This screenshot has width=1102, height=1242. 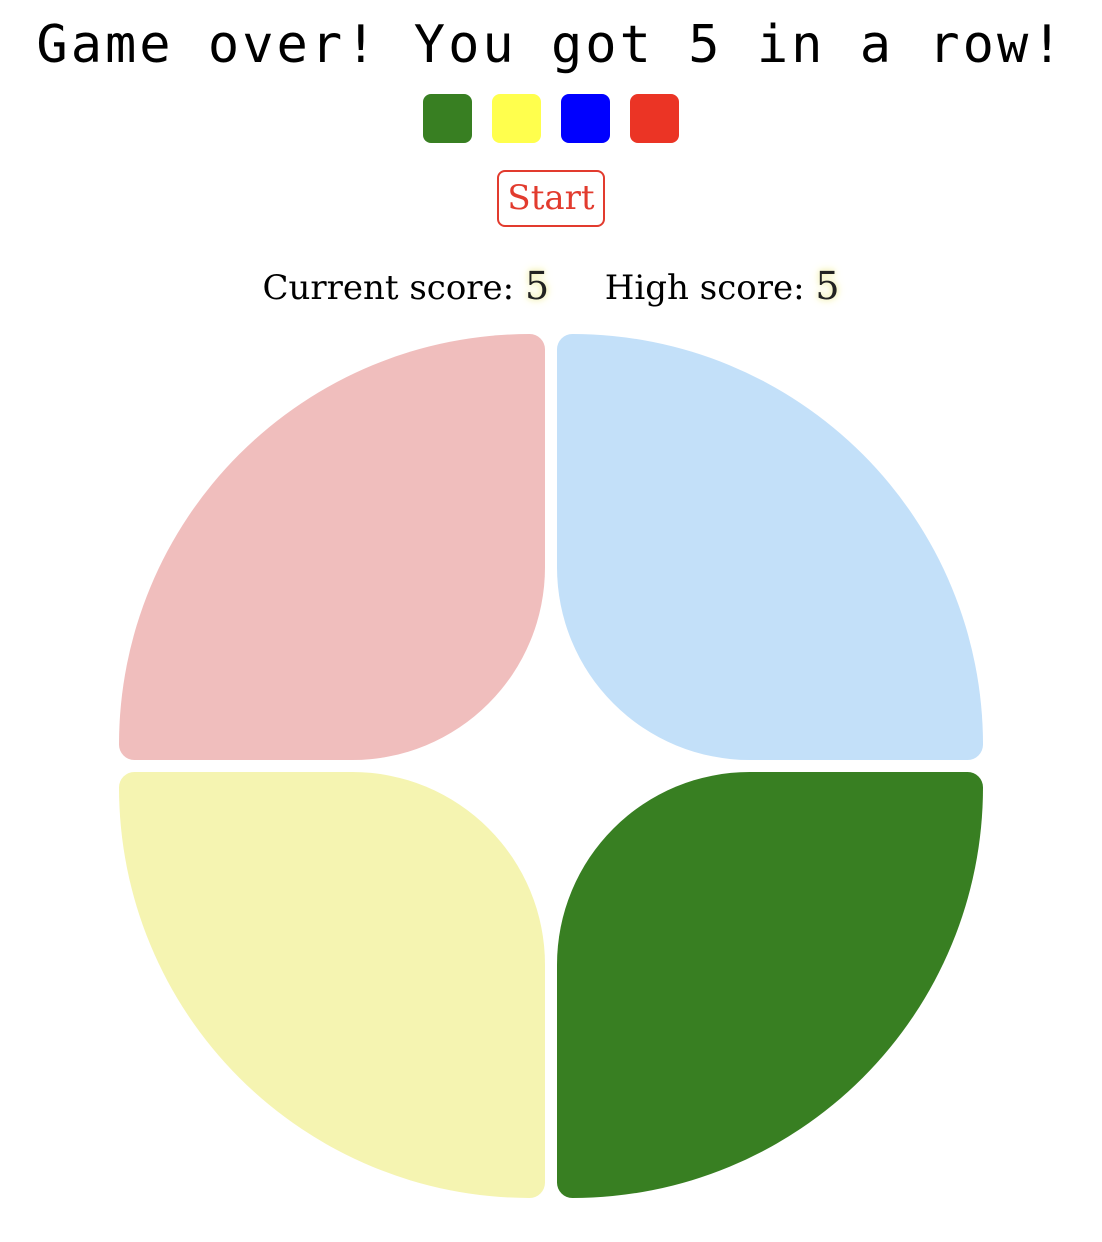 I want to click on sequence-swatch-red, so click(x=654, y=118).